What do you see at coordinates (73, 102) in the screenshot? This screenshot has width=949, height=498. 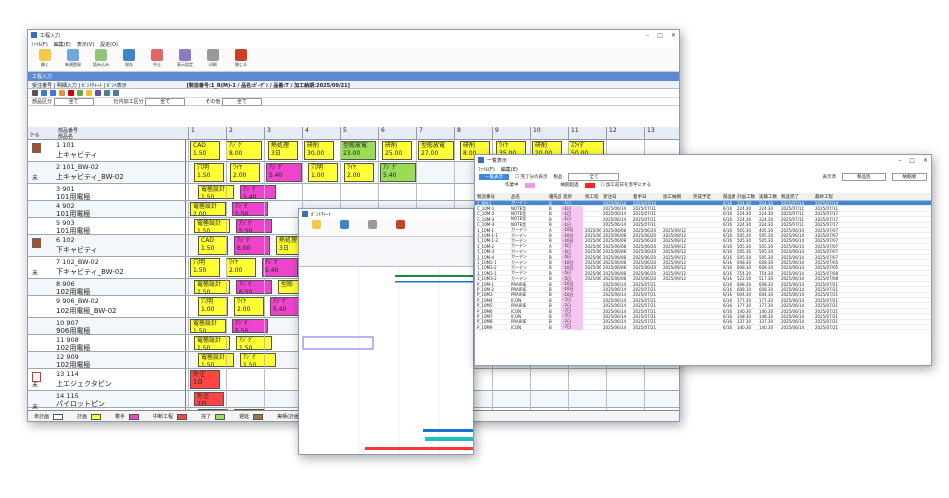 I see `part-category-select: 全て` at bounding box center [73, 102].